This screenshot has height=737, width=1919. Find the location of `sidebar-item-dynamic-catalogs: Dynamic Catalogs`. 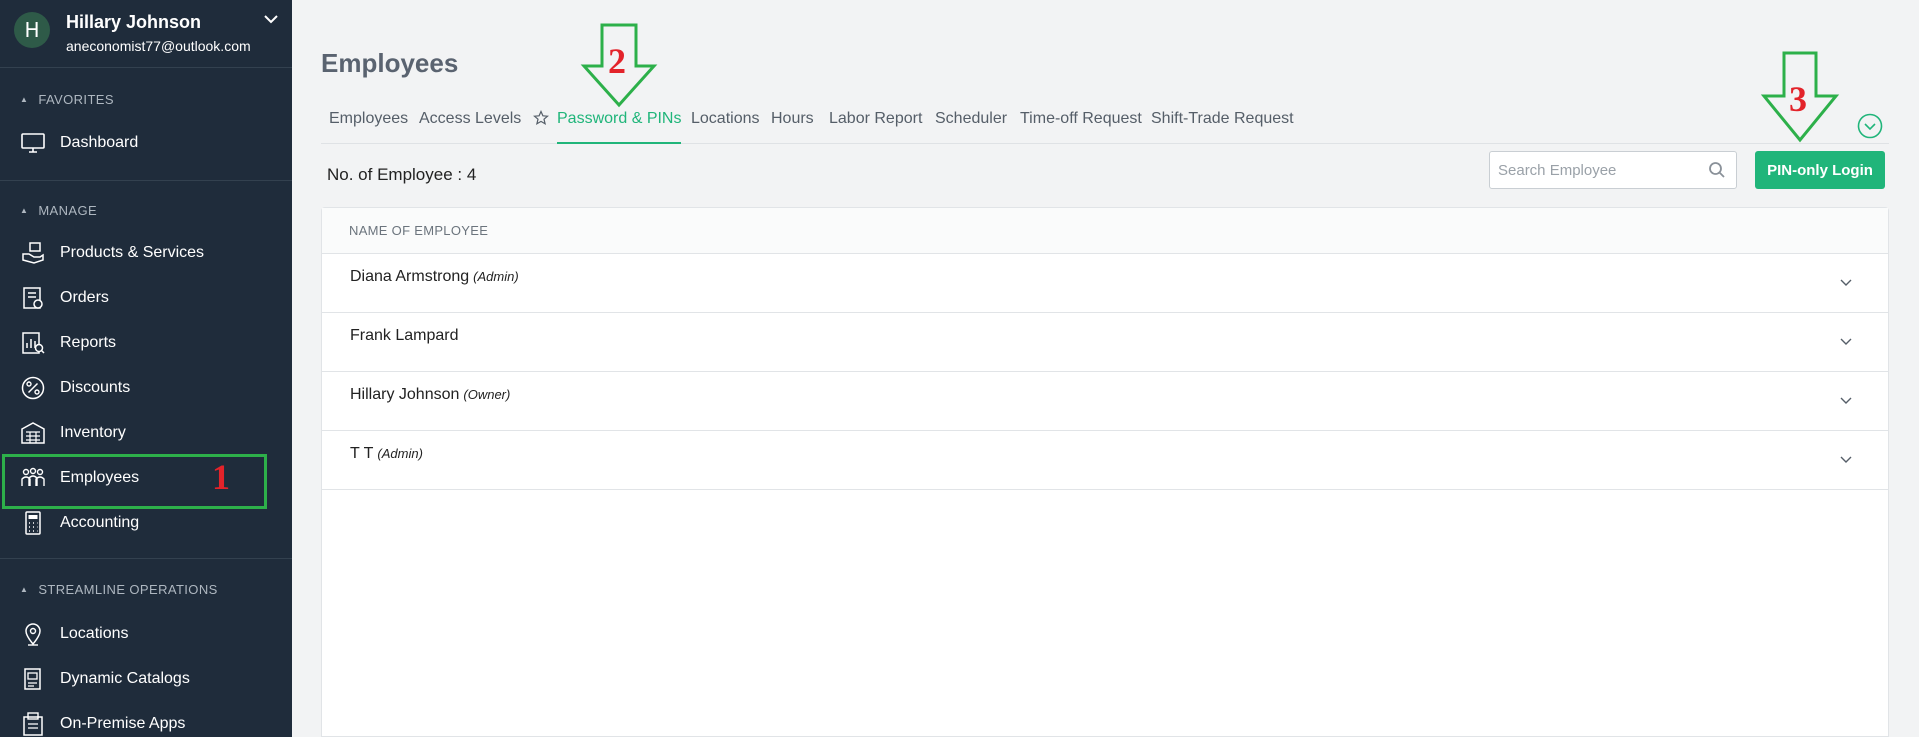

sidebar-item-dynamic-catalogs: Dynamic Catalogs is located at coordinates (146, 679).